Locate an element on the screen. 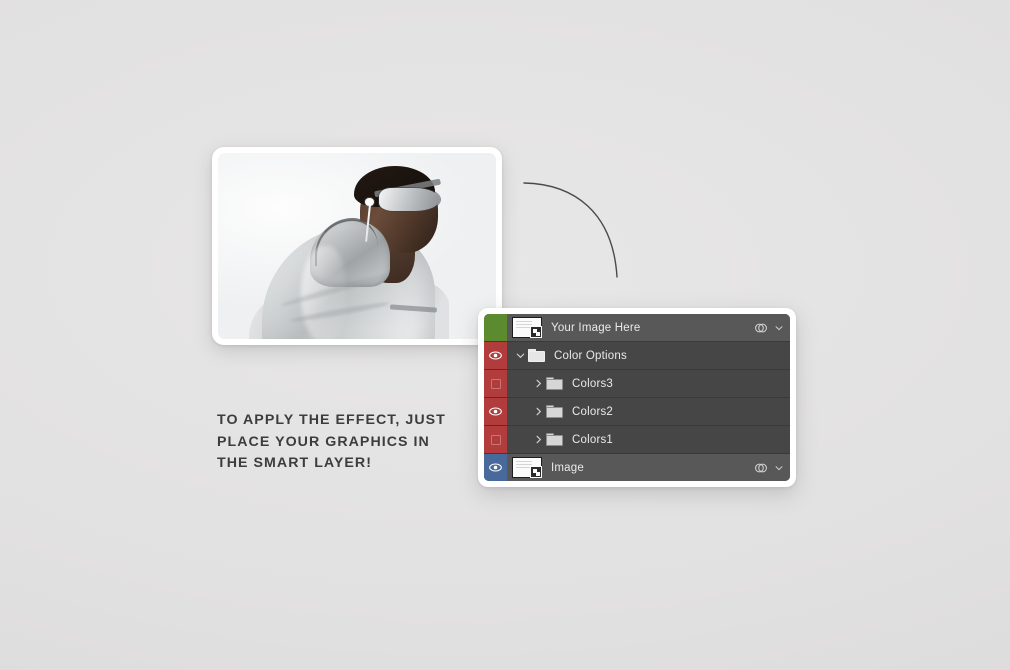  layer-row: Colors1 is located at coordinates (637, 440).